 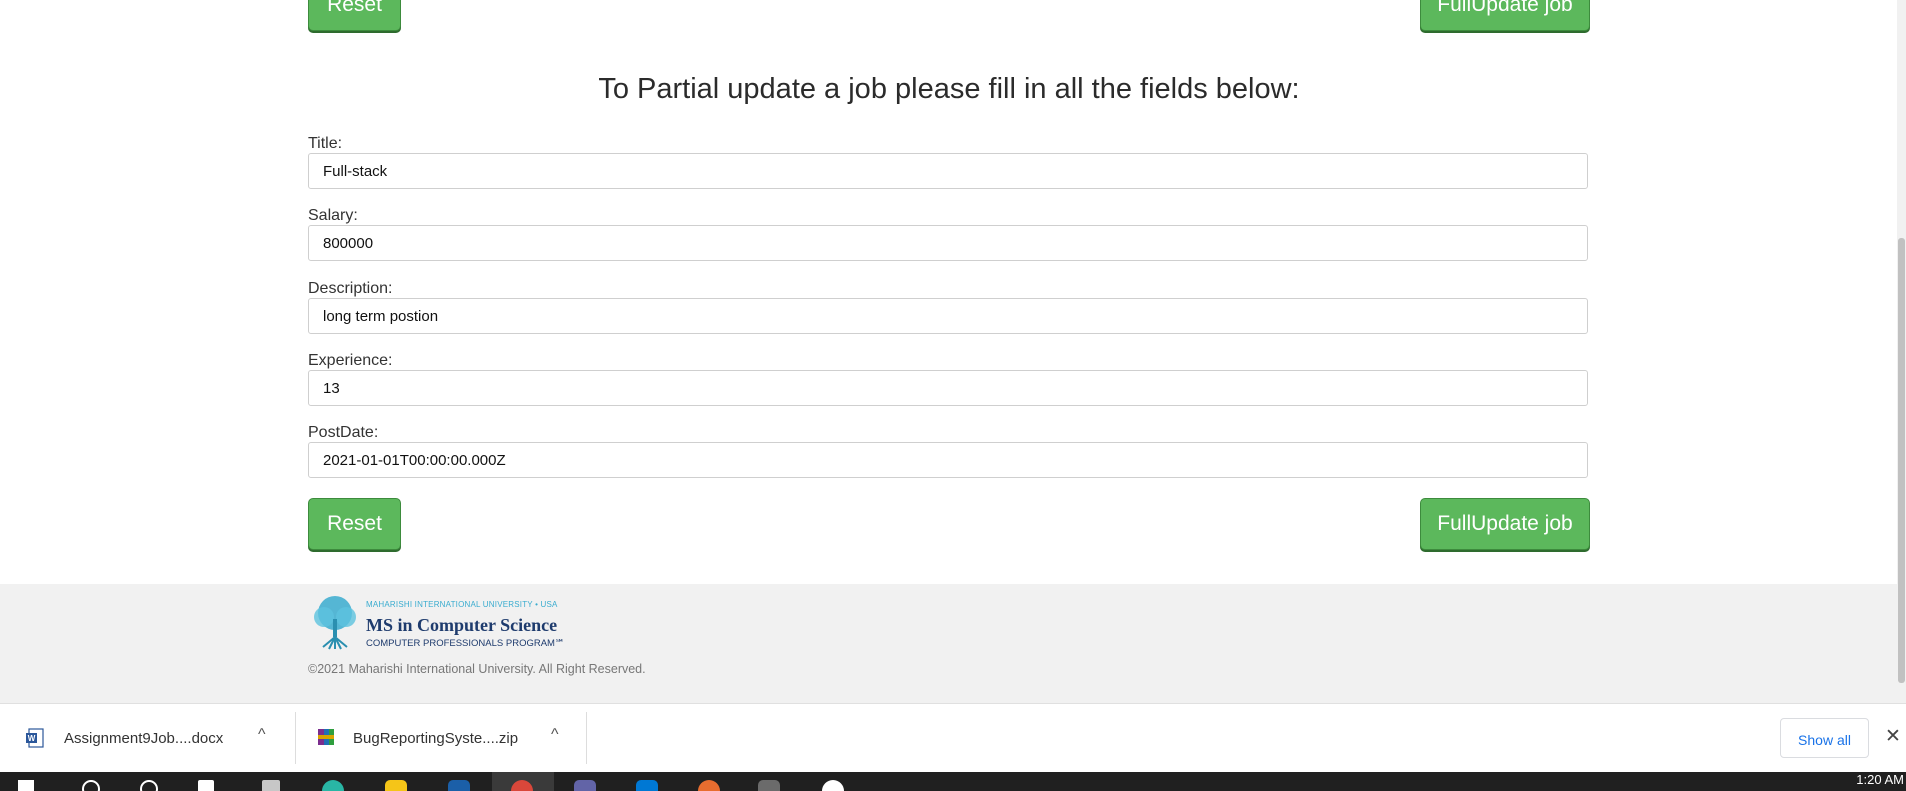 I want to click on description-label: Description:, so click(x=350, y=288).